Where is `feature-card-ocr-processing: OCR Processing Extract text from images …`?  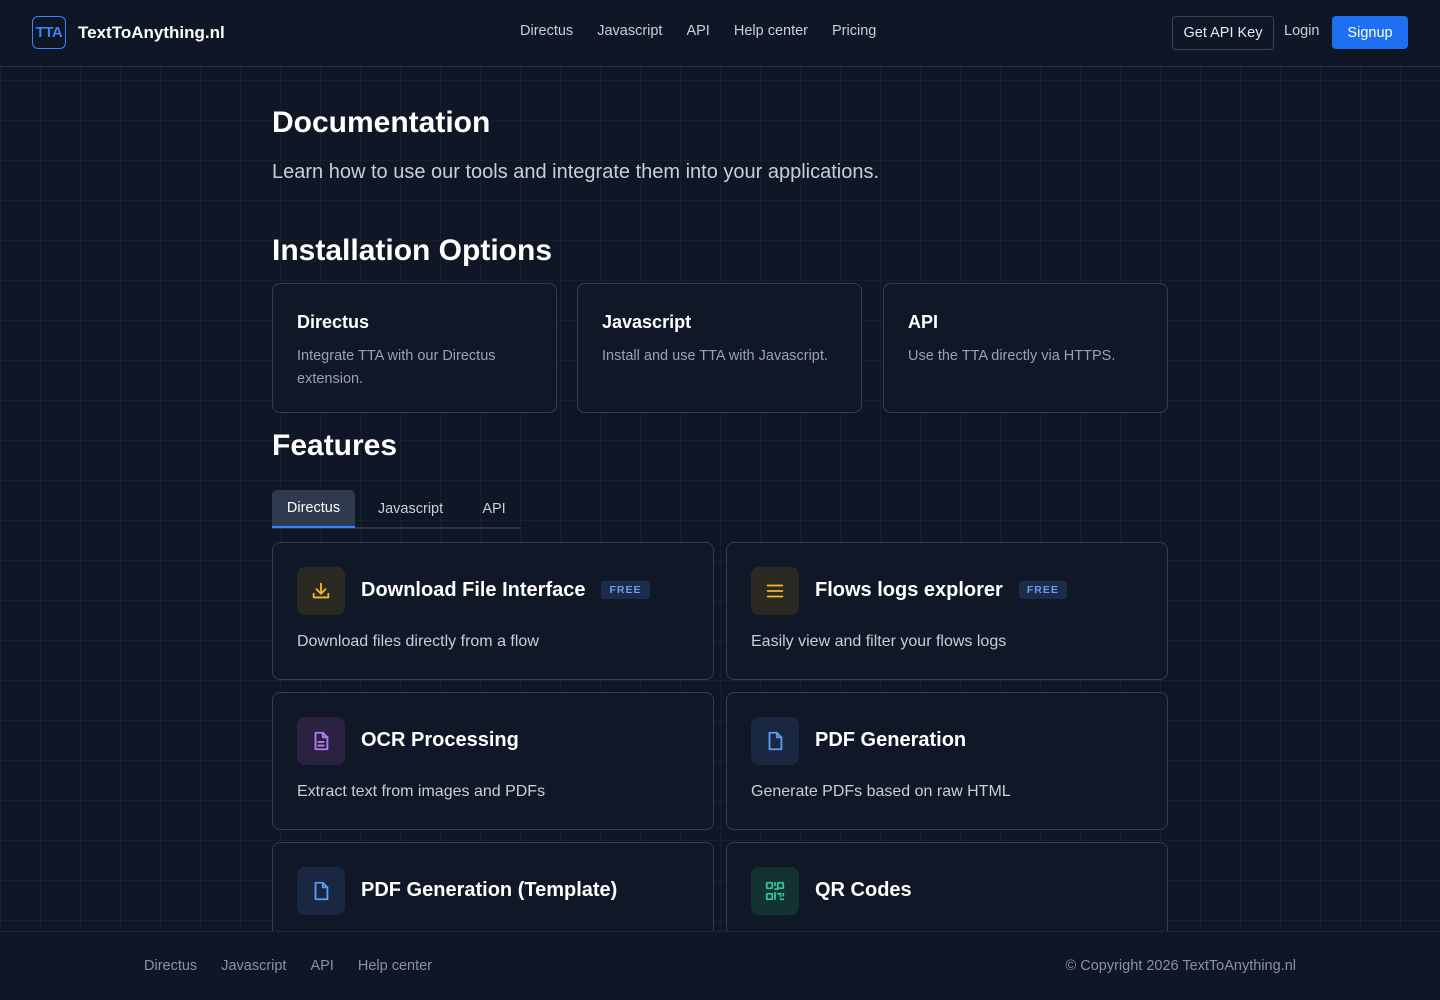 feature-card-ocr-processing: OCR Processing Extract text from images … is located at coordinates (493, 761).